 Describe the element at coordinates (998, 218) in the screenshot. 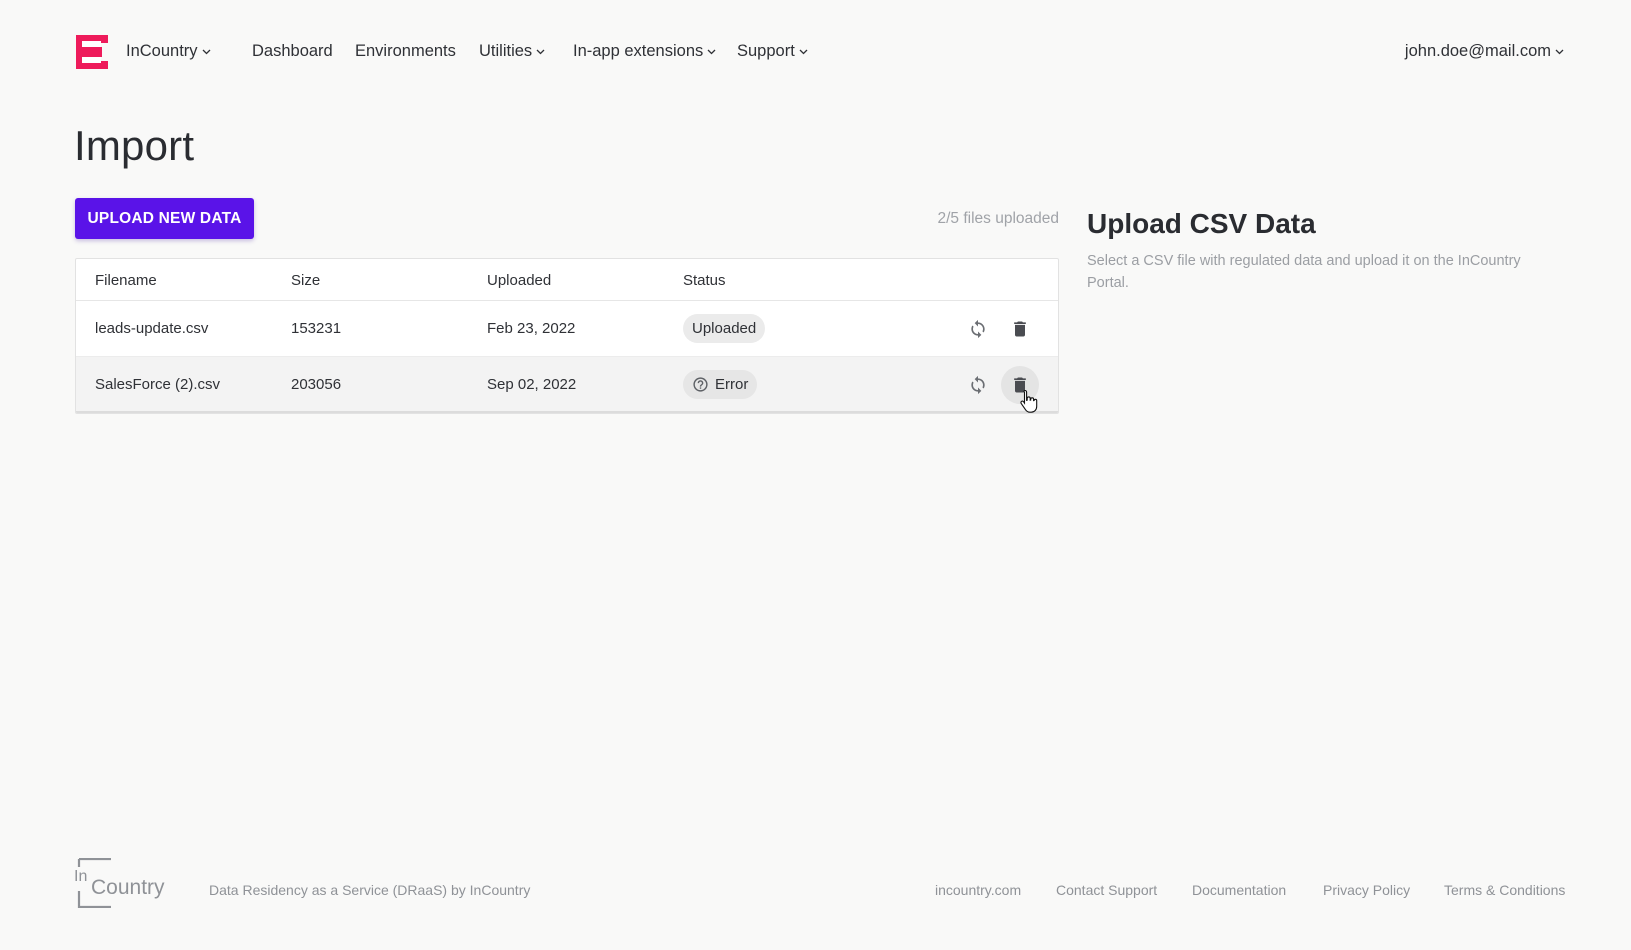

I see `files-uploaded-count: 2/5 files uploaded` at that location.